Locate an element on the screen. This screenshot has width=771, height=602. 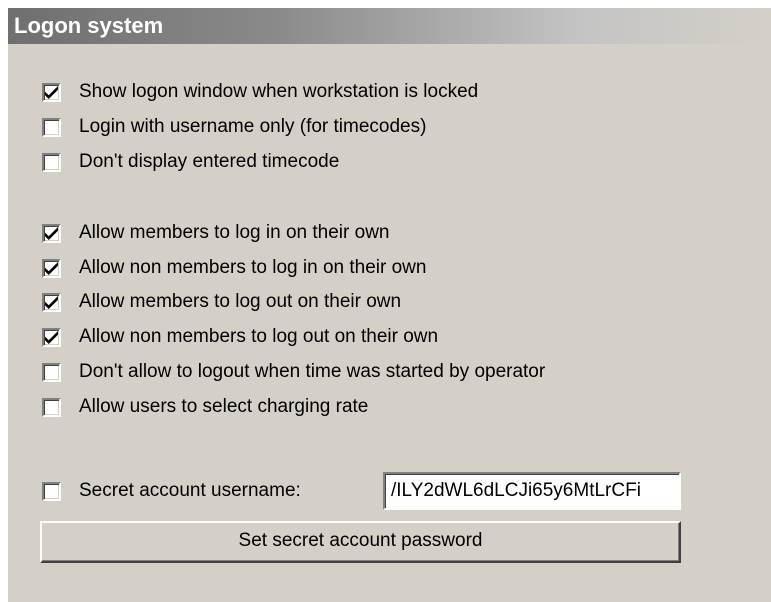
option-label: Allow users to select charging rate is located at coordinates (224, 406).